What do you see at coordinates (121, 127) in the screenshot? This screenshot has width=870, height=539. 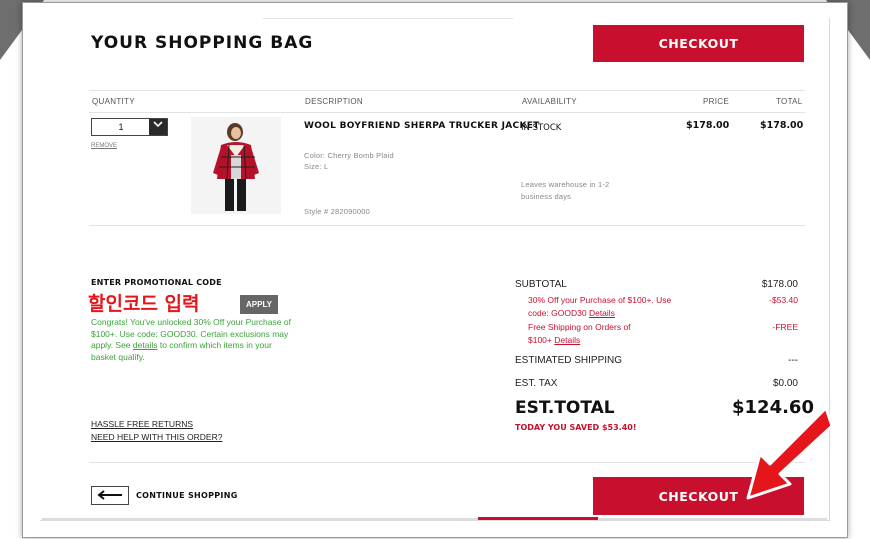 I see `quantity-value: 1` at bounding box center [121, 127].